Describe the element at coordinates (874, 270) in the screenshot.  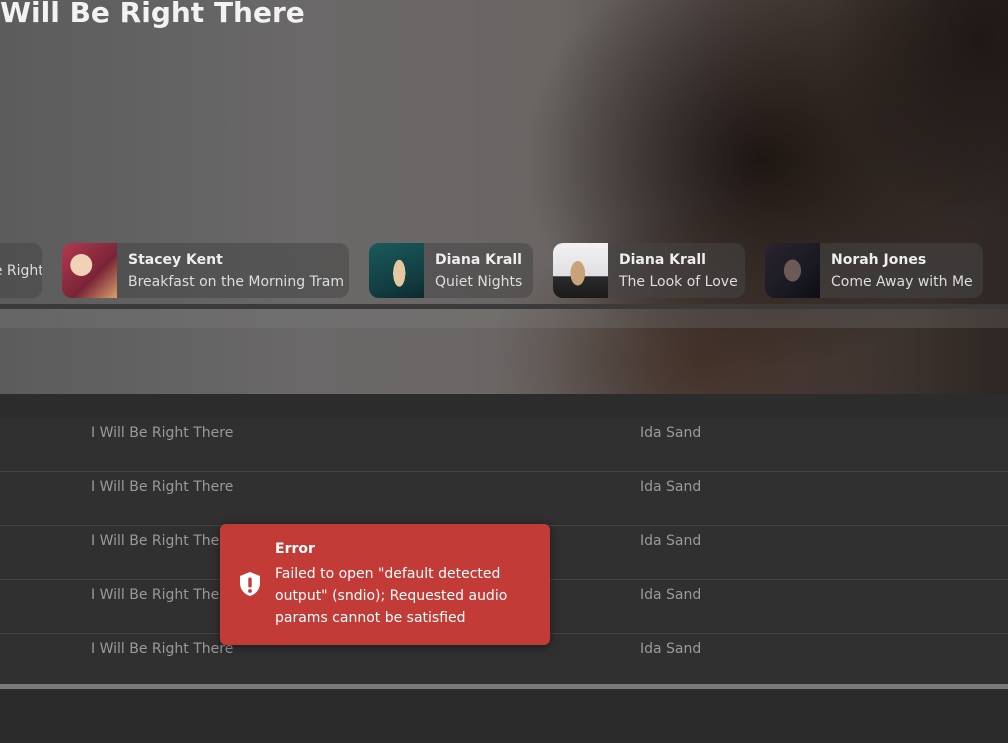
I see `album-card: Norah Jones Come Away with Me` at that location.